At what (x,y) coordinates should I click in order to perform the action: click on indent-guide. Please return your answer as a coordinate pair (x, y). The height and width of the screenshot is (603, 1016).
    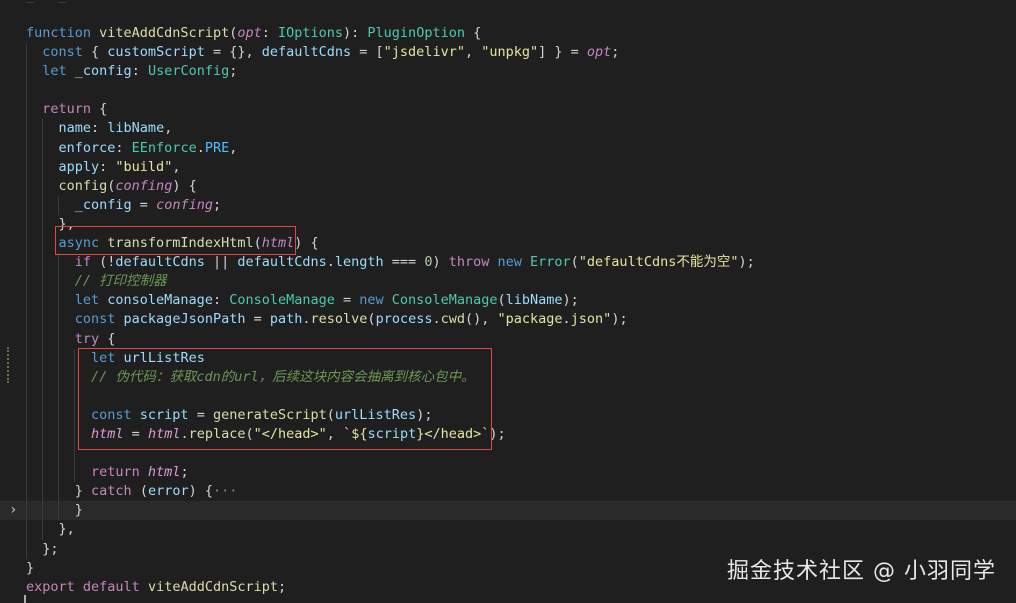
    Looking at the image, I should click on (26, 454).